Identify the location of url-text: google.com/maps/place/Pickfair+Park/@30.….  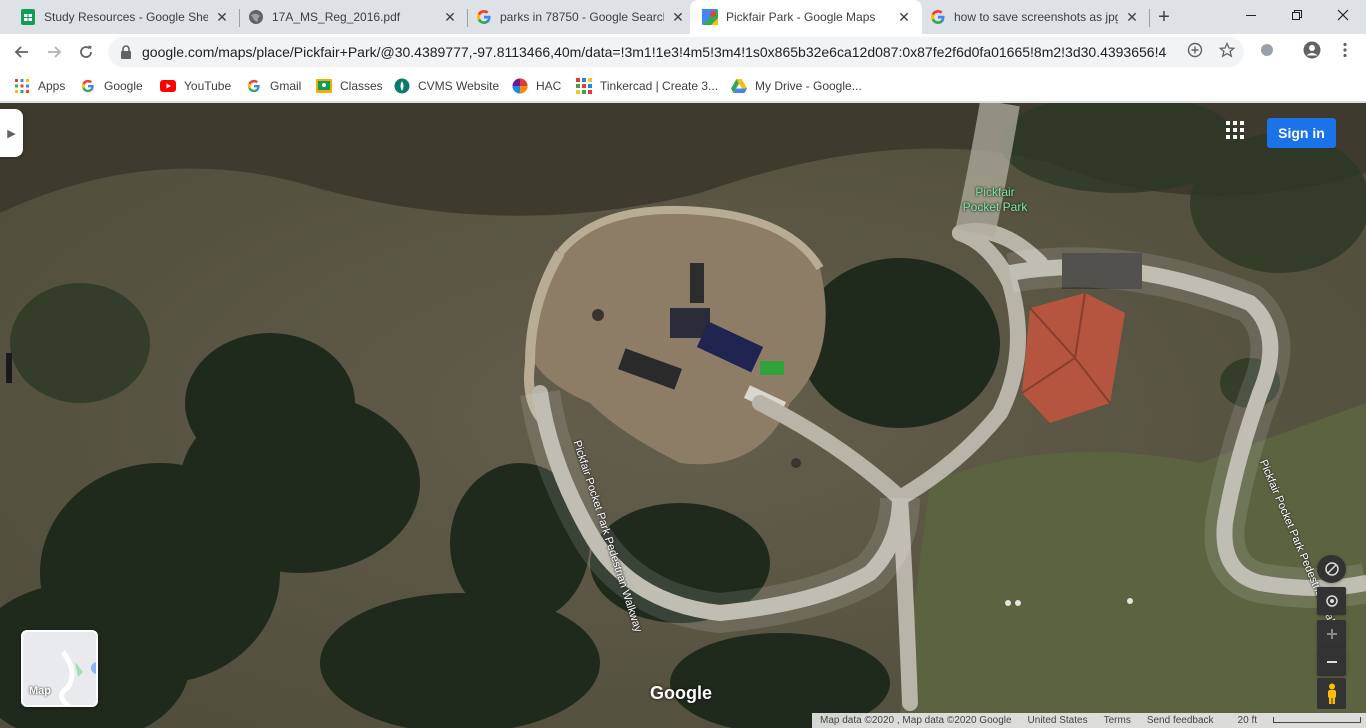
(654, 52).